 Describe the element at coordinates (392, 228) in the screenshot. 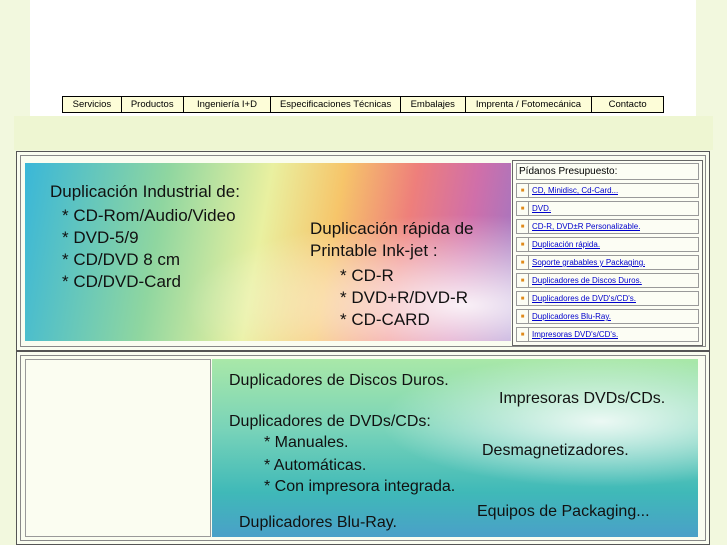

I see `banner-heading-2: Duplicación rápida de` at that location.